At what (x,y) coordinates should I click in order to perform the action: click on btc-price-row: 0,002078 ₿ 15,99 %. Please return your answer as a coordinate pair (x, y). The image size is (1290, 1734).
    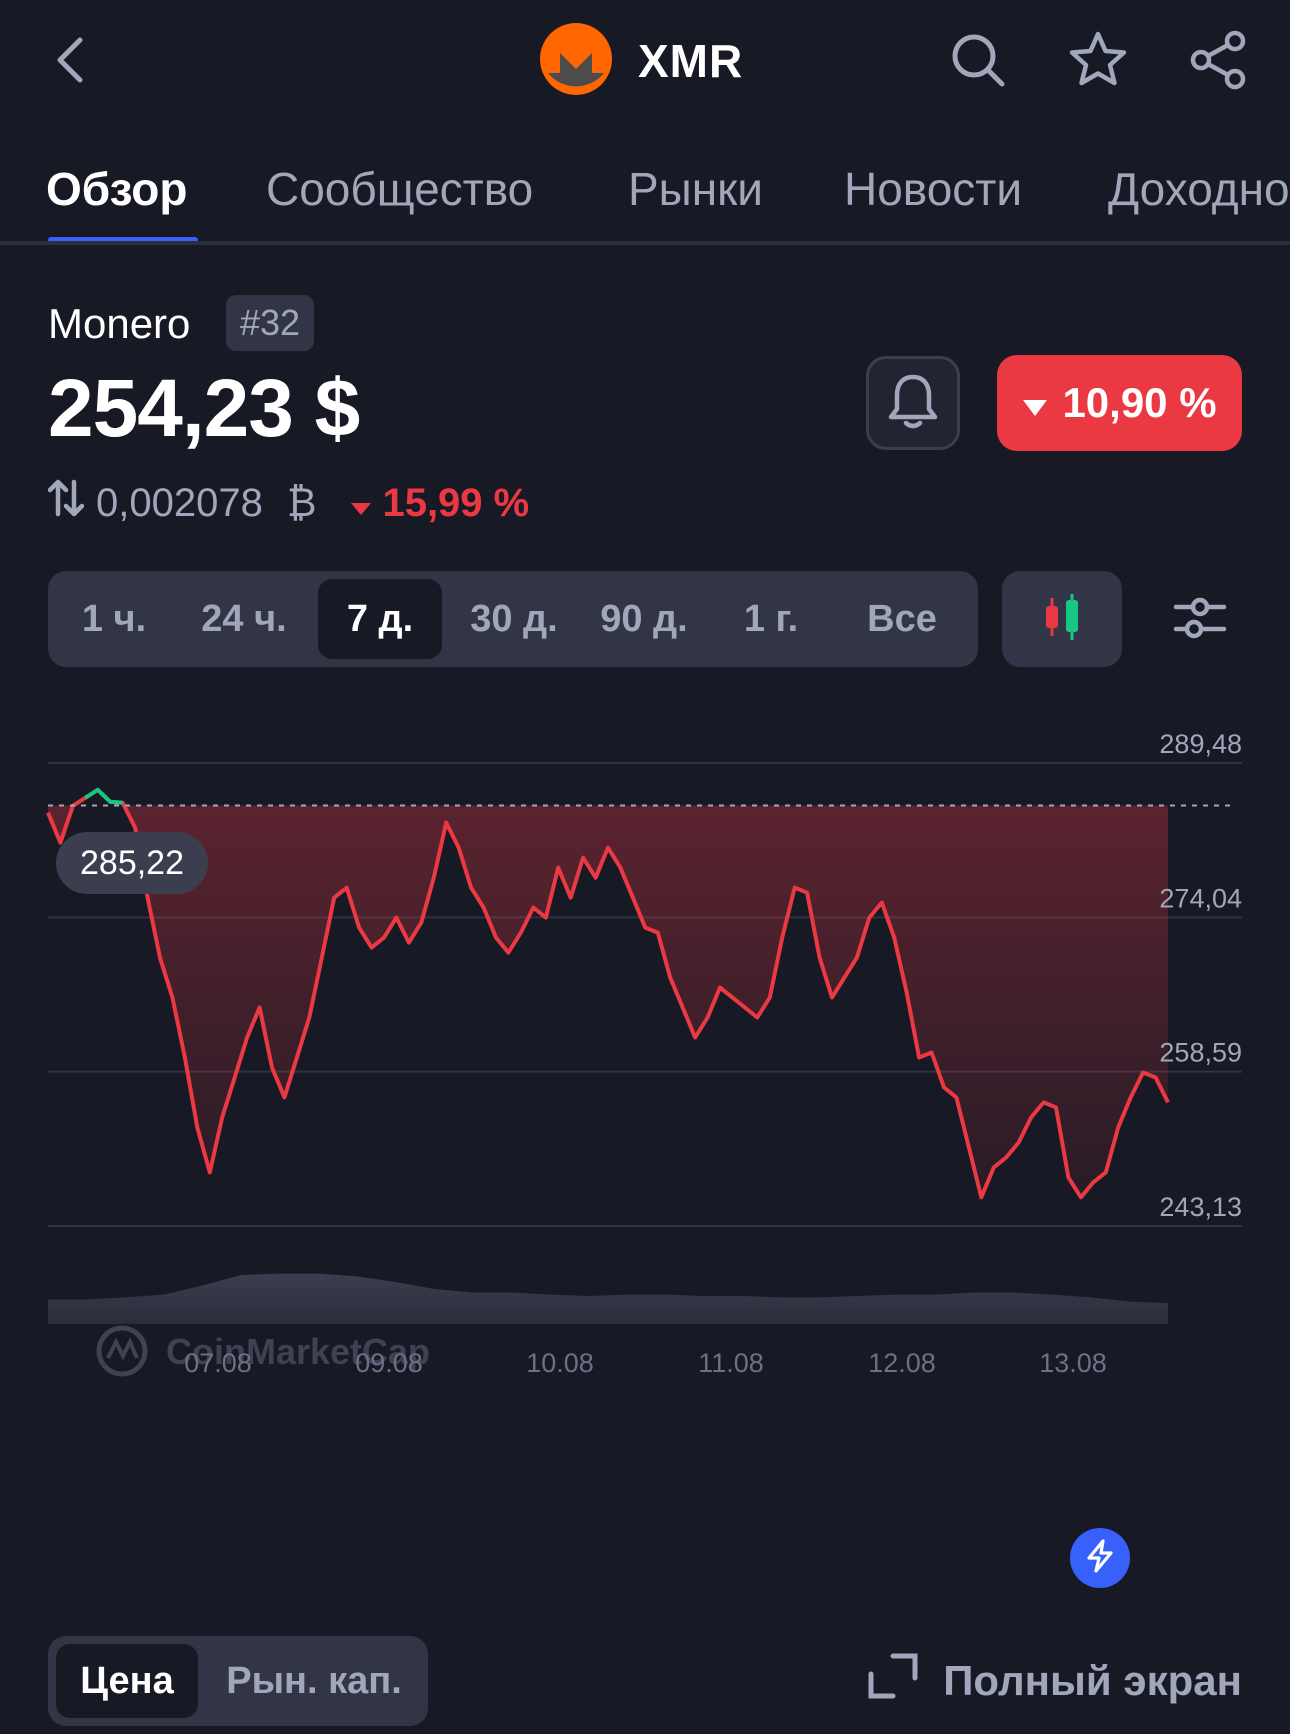
    Looking at the image, I should click on (288, 503).